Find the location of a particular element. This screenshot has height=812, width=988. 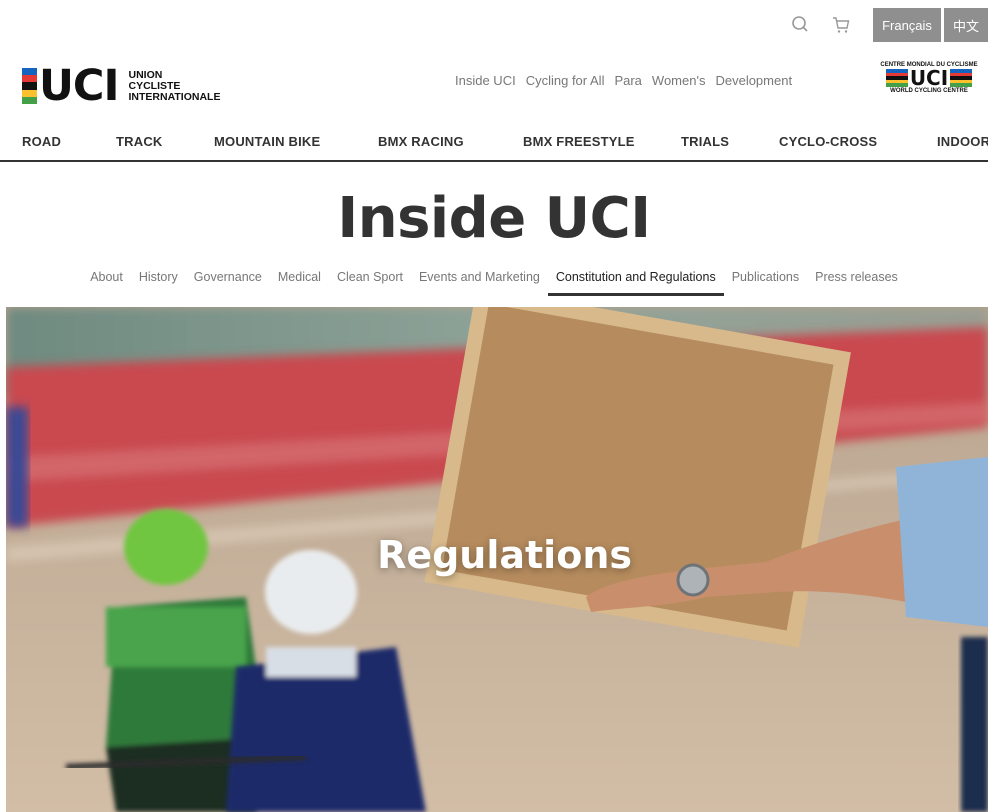

wcc-letters: UCI is located at coordinates (929, 78).